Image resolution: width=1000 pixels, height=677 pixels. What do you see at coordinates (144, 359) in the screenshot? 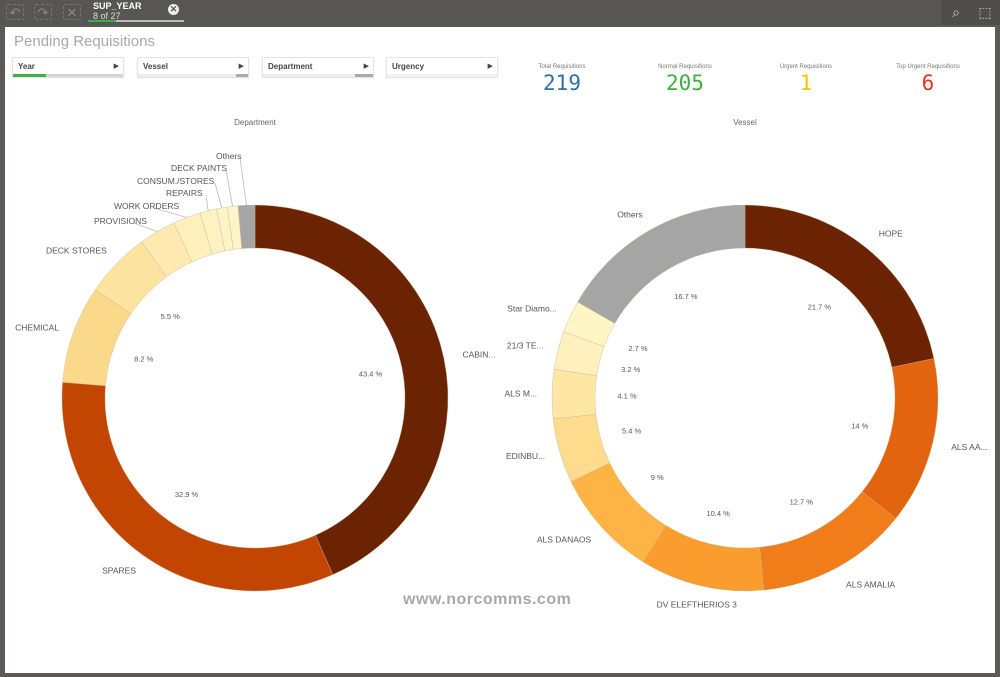
I see `value-label: 8.2 %` at bounding box center [144, 359].